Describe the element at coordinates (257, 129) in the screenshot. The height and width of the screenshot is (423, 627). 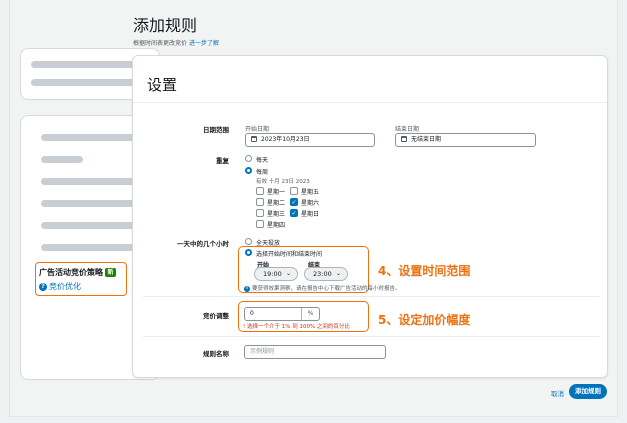
I see `start-date-label: 开始日期` at that location.